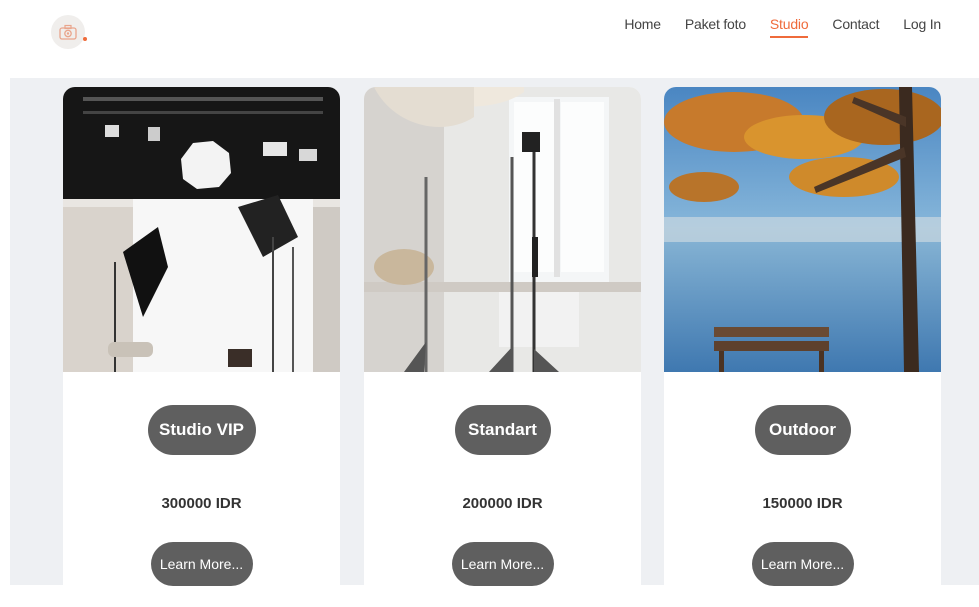 The image size is (979, 607). Describe the element at coordinates (85, 39) in the screenshot. I see `logo-dot` at that location.